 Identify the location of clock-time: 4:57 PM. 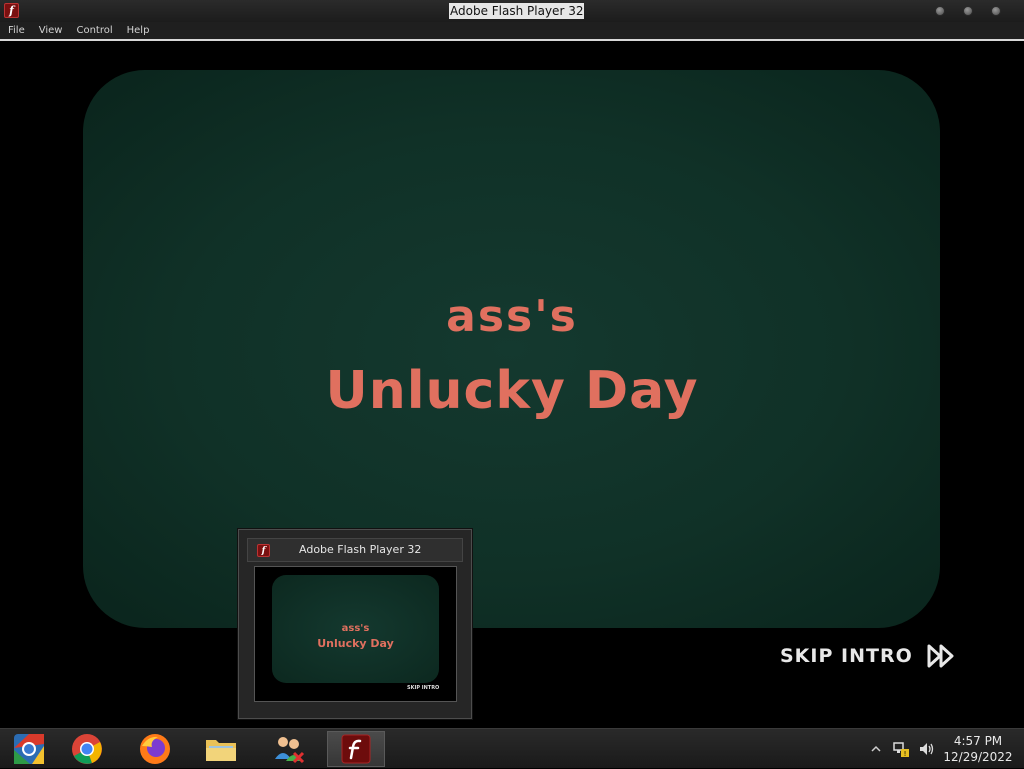
(978, 741).